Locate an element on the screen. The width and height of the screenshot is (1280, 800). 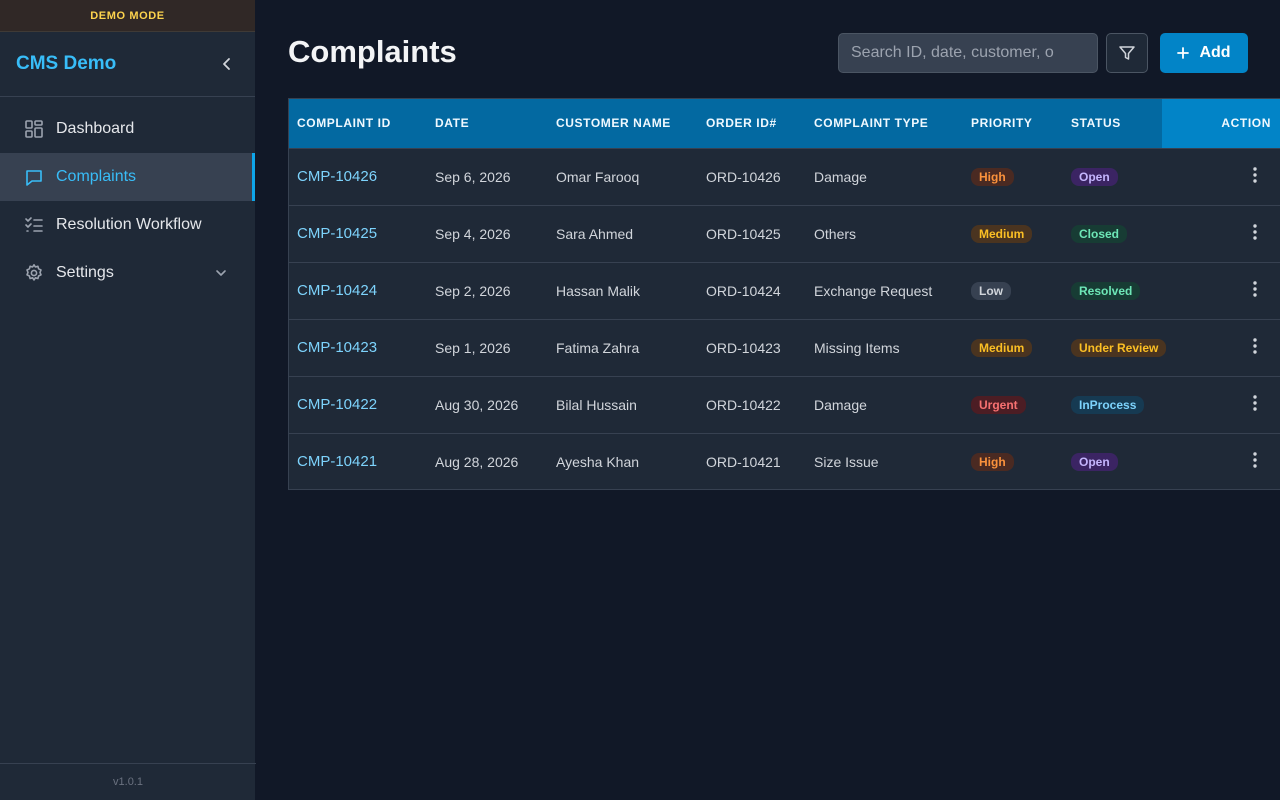
complaint-id-link: CMP-10424 is located at coordinates (337, 290).